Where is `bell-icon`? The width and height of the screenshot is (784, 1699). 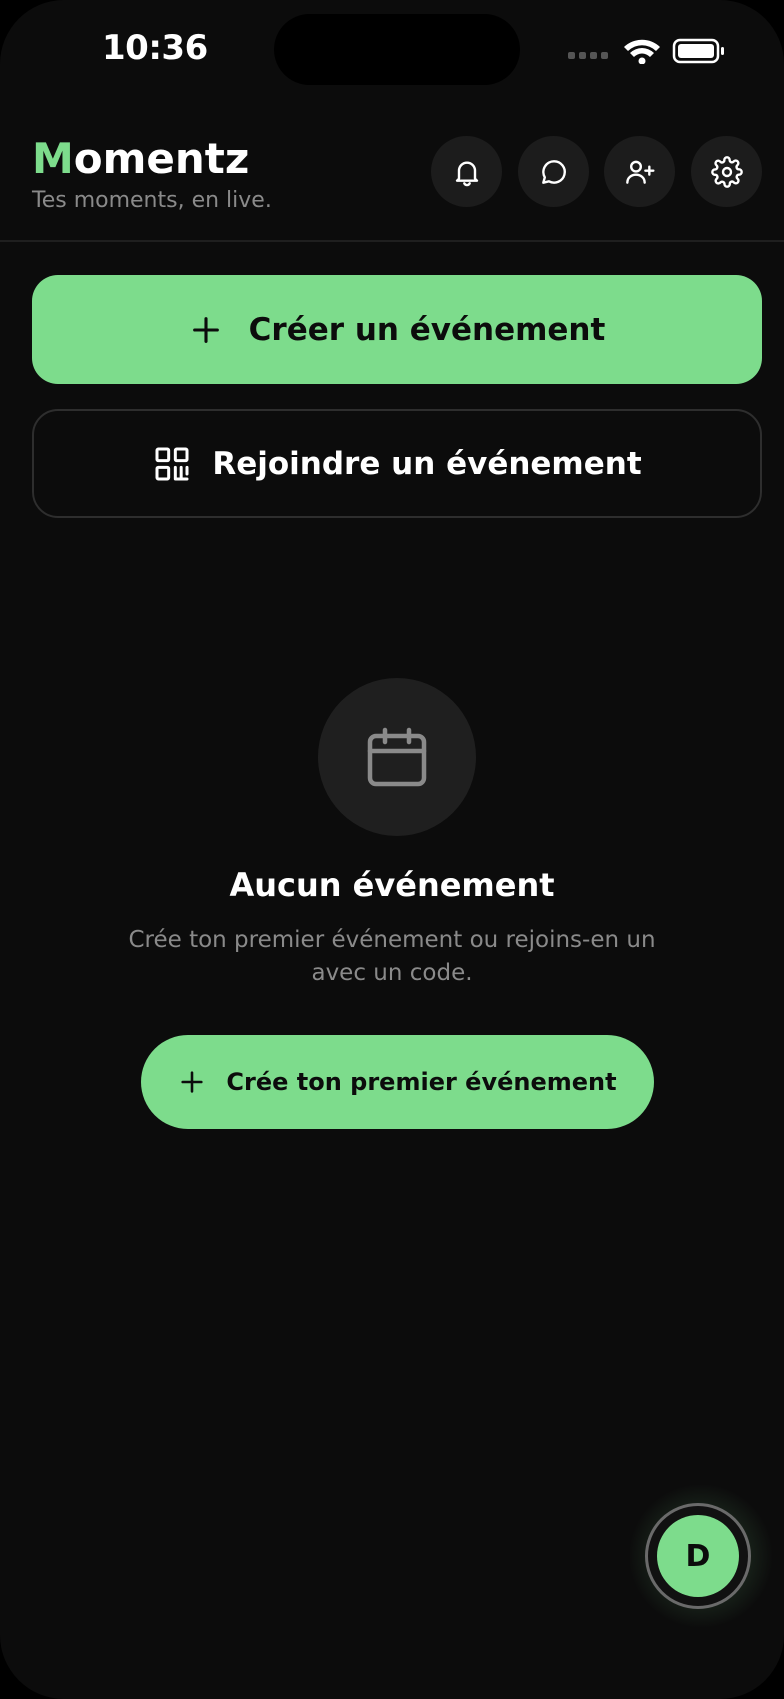
bell-icon is located at coordinates (466, 173).